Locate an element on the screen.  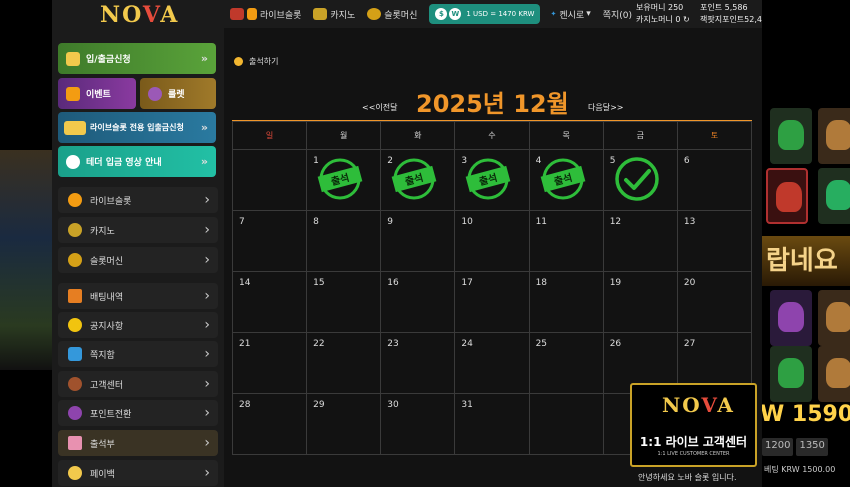
calendar-day-cell: 12 is located at coordinates (640, 241).